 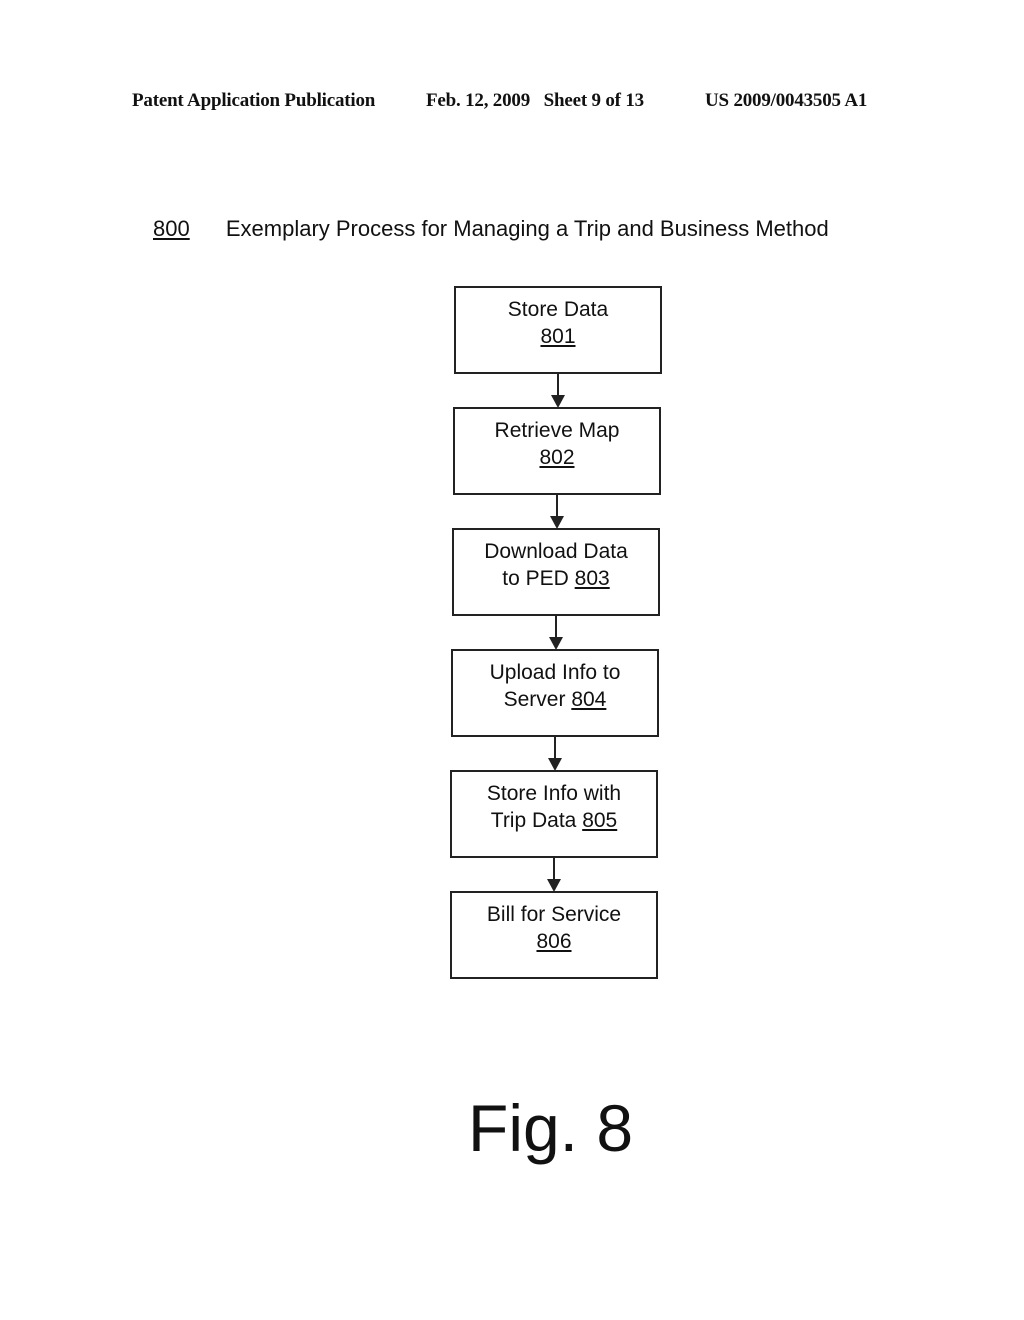 What do you see at coordinates (537, 699) in the screenshot?
I see `step-label-line2: Server` at bounding box center [537, 699].